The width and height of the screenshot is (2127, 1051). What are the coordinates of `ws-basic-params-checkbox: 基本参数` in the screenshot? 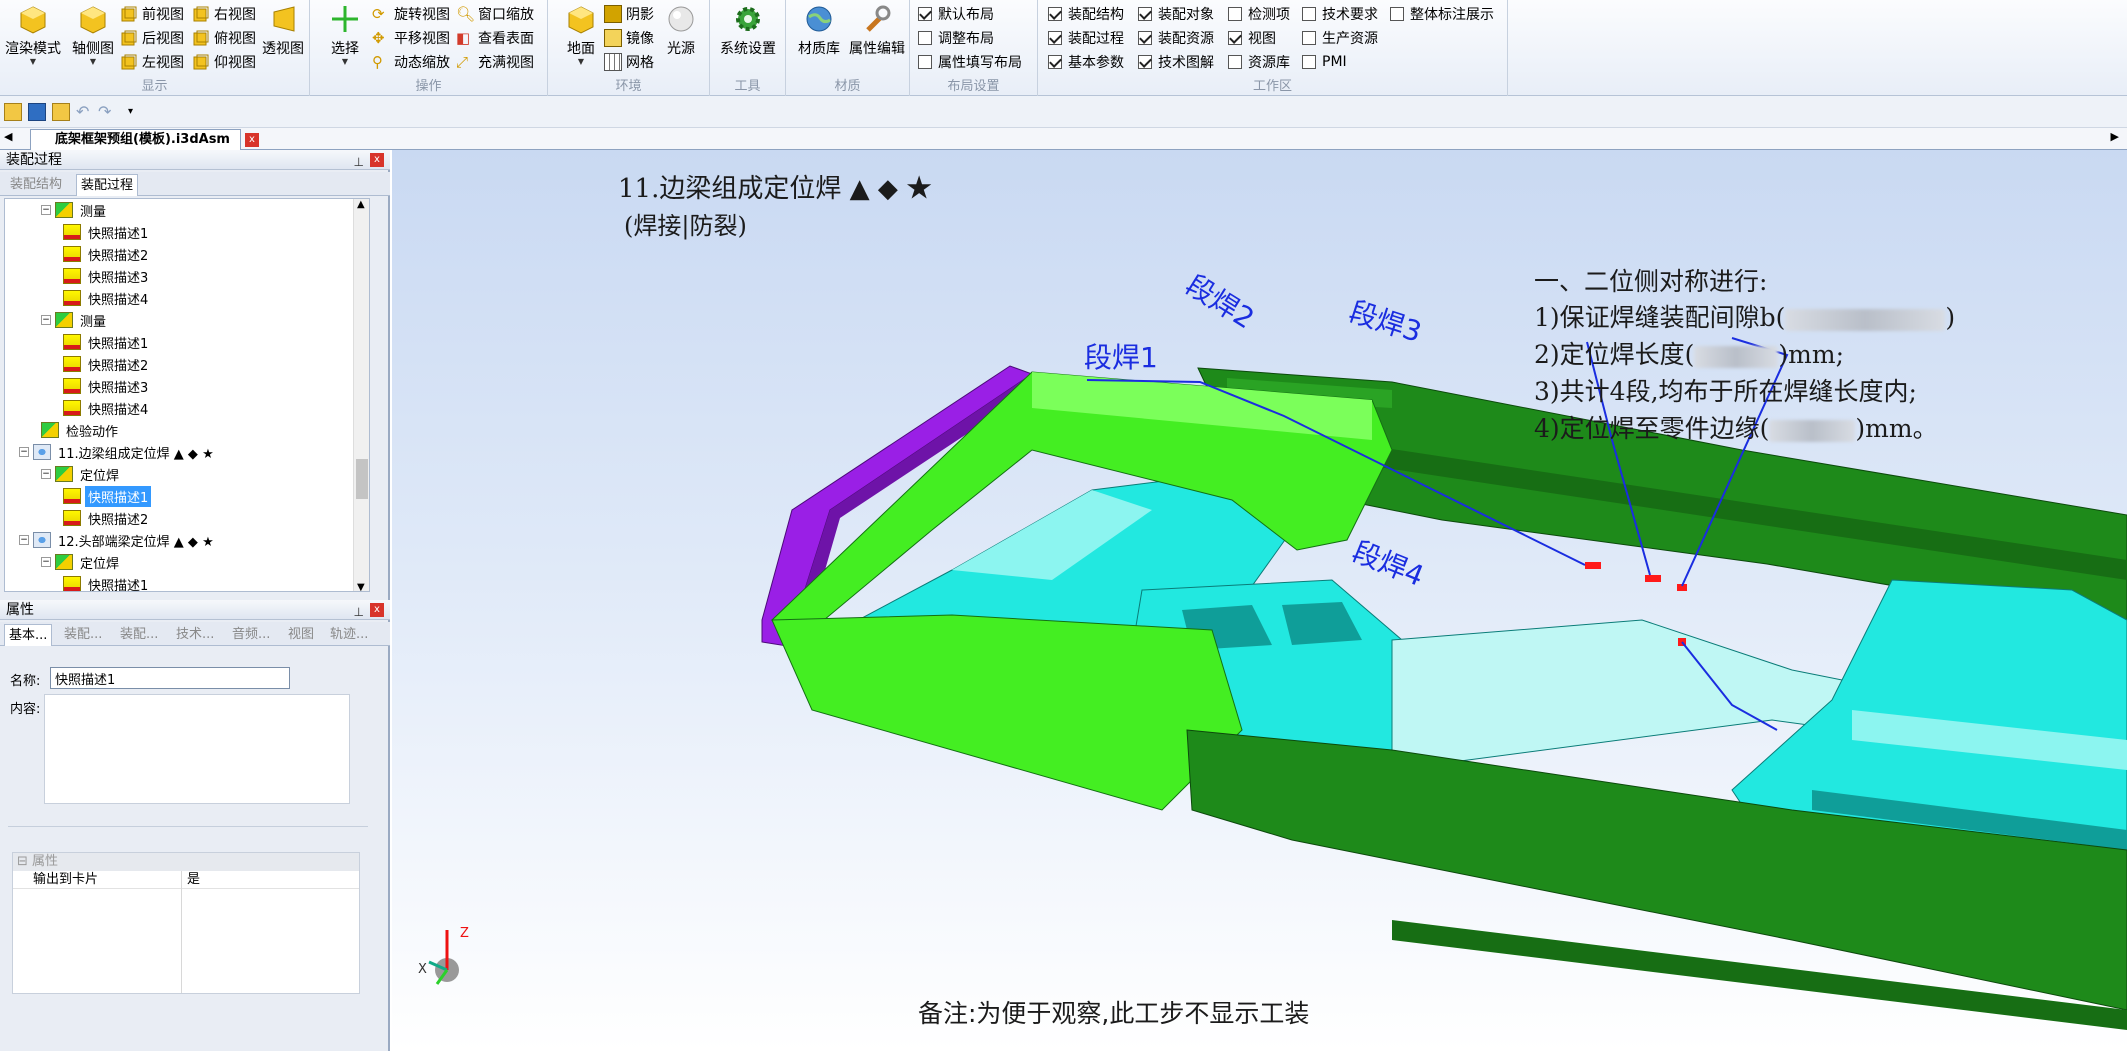 It's located at (1086, 62).